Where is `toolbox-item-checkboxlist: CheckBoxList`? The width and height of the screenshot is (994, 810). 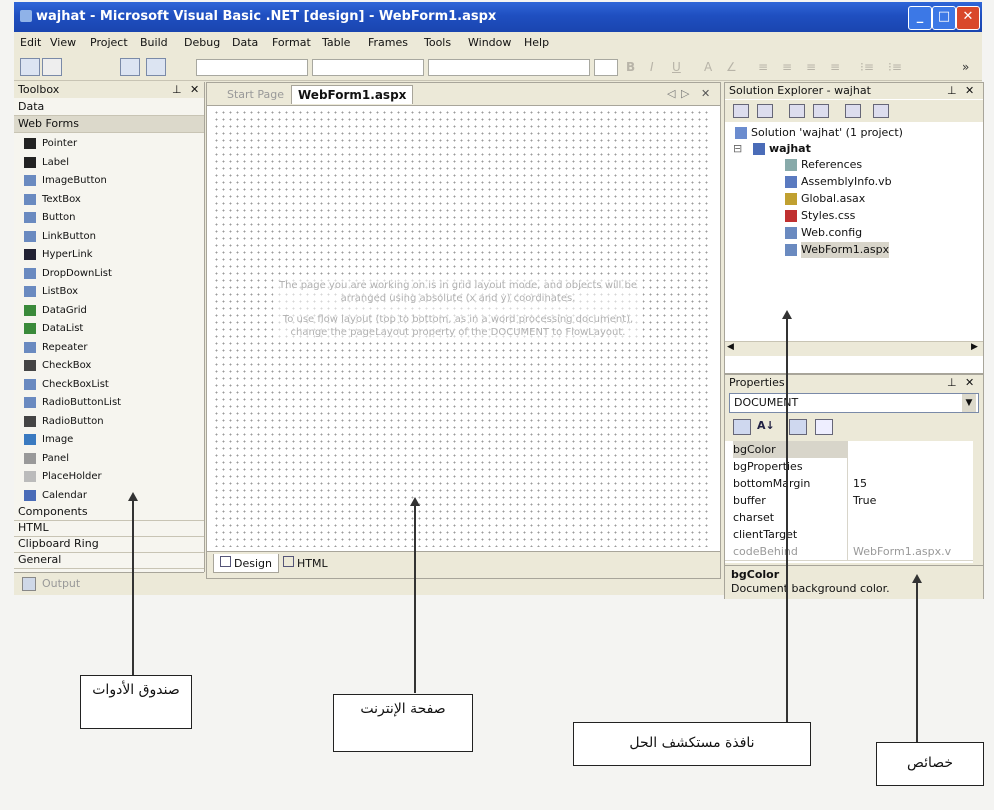 toolbox-item-checkboxlist: CheckBoxList is located at coordinates (109, 384).